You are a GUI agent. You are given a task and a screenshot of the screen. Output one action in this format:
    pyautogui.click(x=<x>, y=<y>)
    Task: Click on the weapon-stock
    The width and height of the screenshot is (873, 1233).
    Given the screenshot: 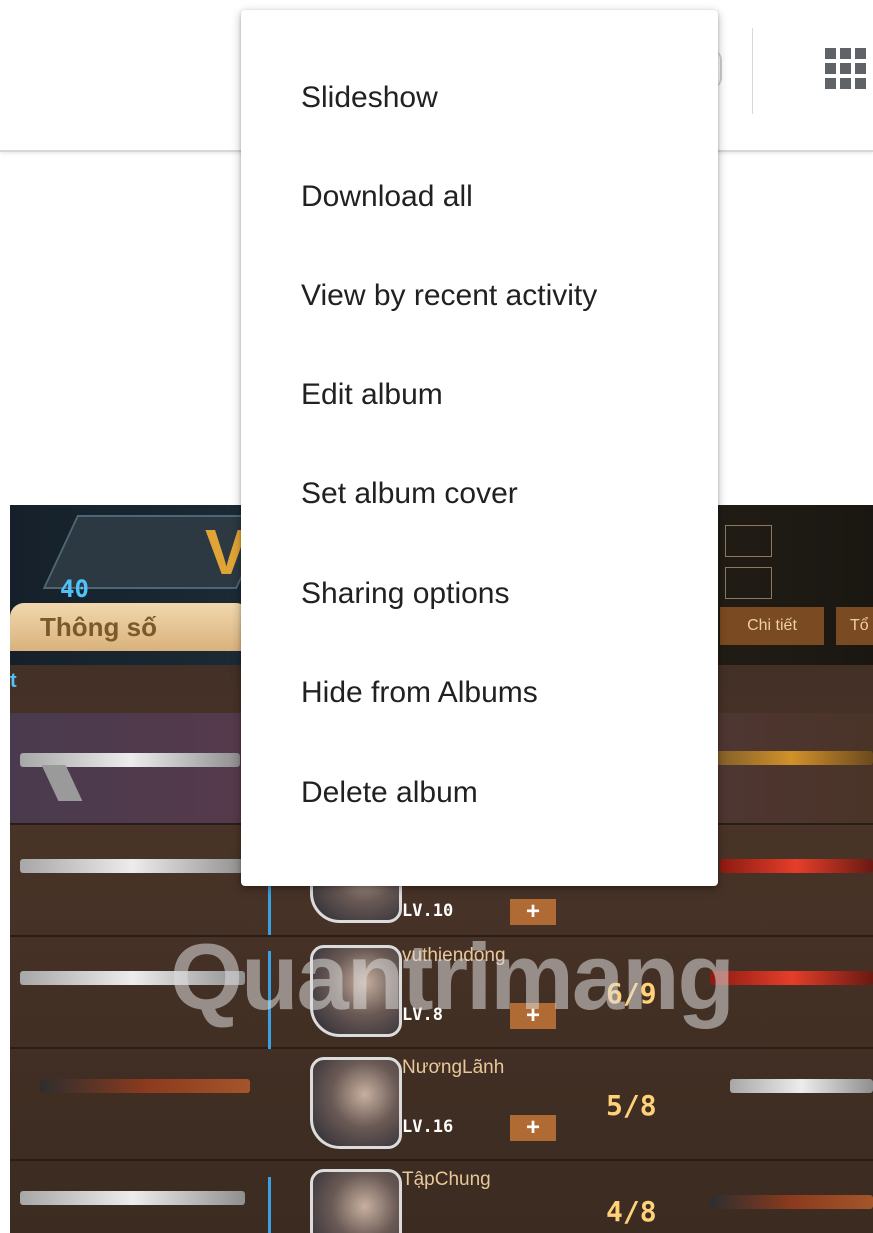 What is the action you would take?
    pyautogui.click(x=62, y=783)
    